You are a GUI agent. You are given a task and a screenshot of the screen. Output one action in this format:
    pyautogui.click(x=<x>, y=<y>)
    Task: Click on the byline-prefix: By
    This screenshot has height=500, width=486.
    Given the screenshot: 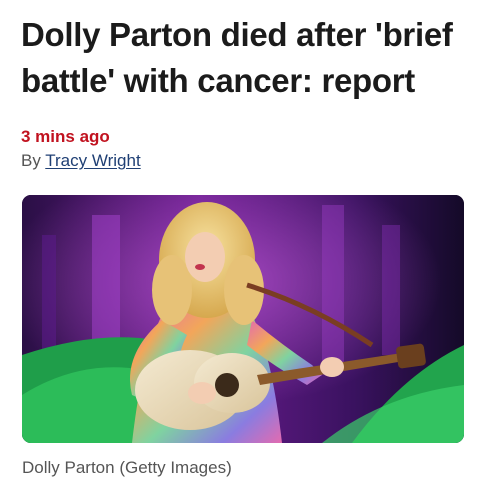 What is the action you would take?
    pyautogui.click(x=31, y=160)
    